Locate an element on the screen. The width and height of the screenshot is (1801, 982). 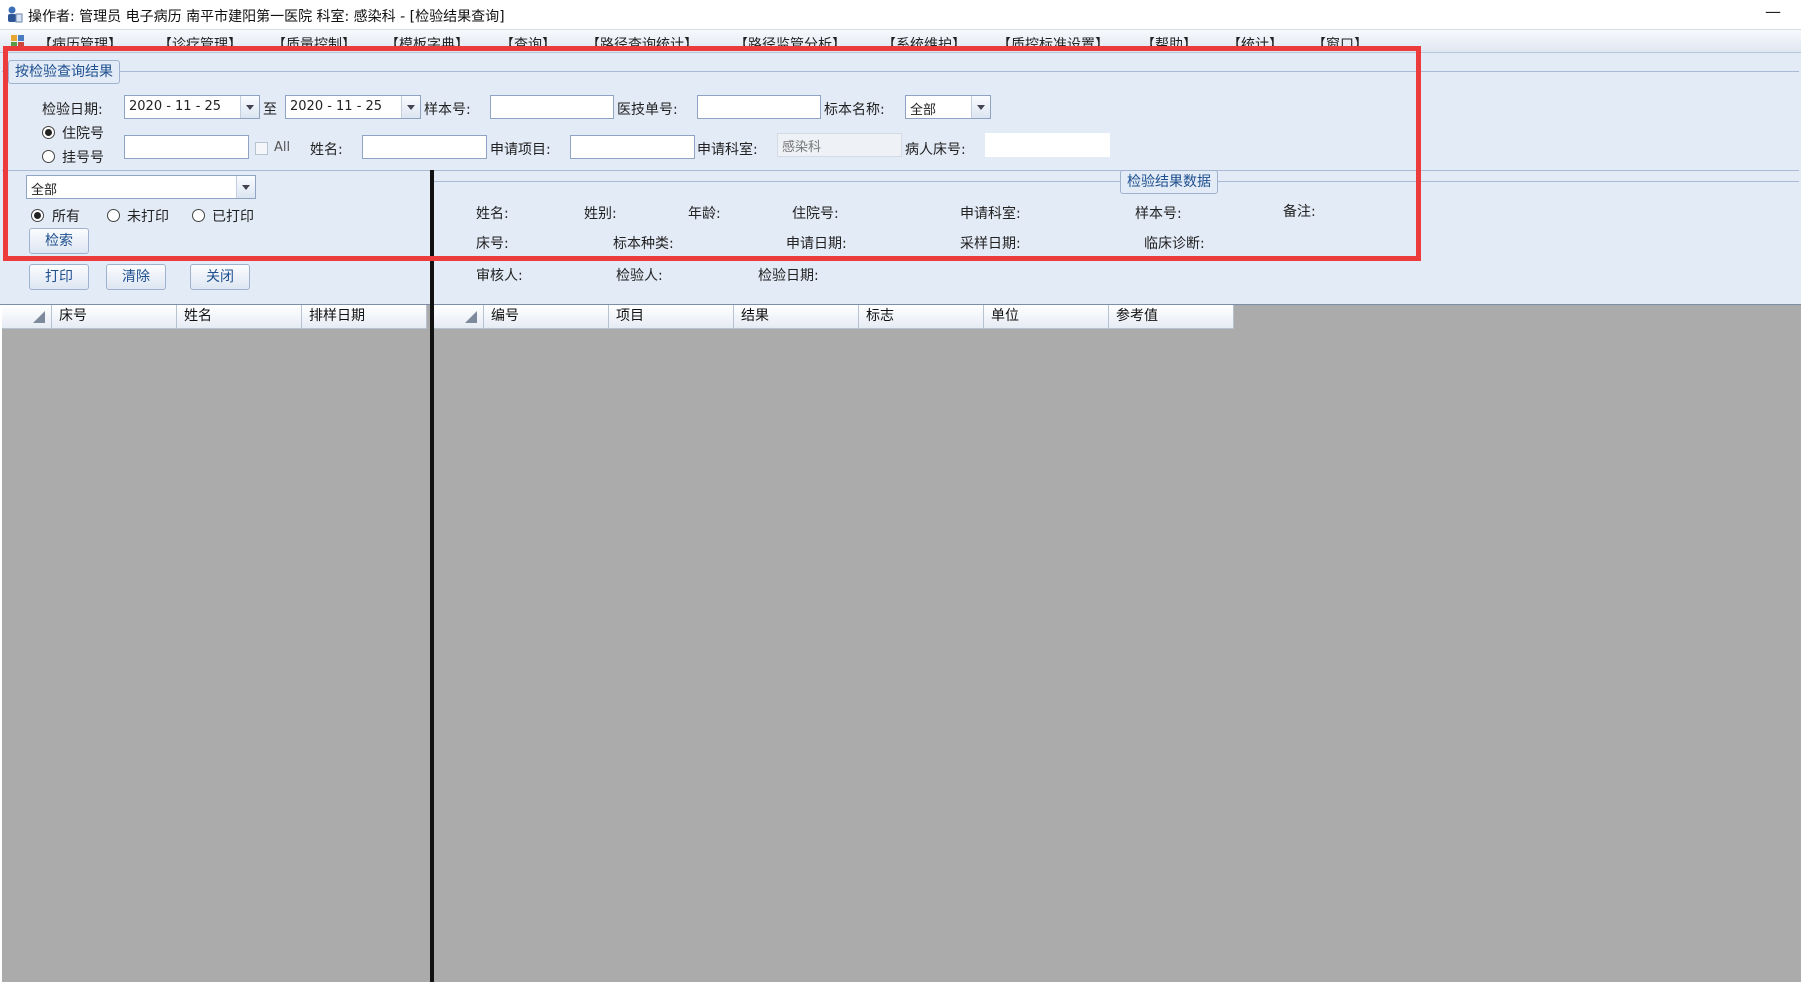
request-dept-input is located at coordinates (839, 145).